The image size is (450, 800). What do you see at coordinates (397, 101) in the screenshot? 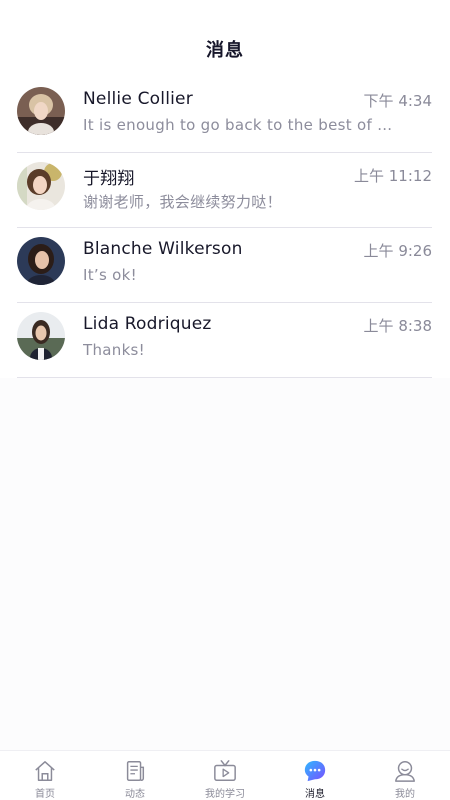
I see `message-time: 下午 4:34` at bounding box center [397, 101].